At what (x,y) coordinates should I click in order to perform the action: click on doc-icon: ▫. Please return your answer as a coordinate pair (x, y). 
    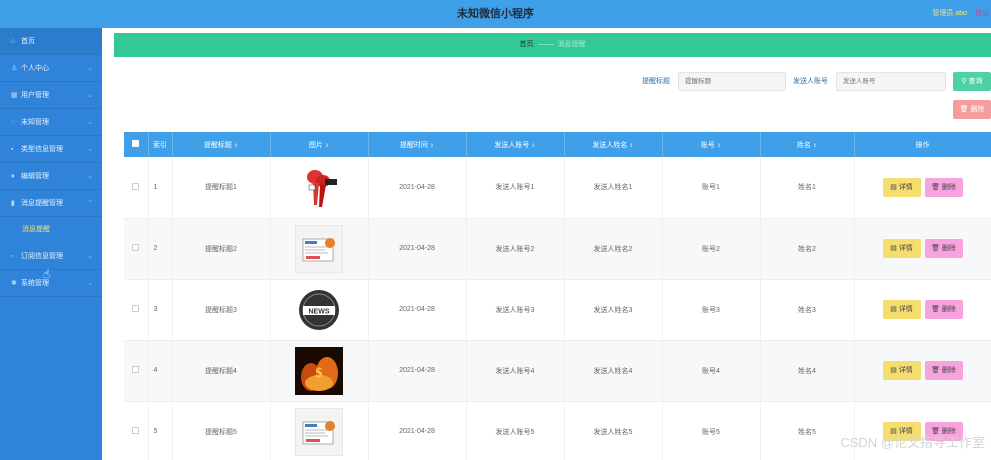
    Looking at the image, I should click on (12, 256).